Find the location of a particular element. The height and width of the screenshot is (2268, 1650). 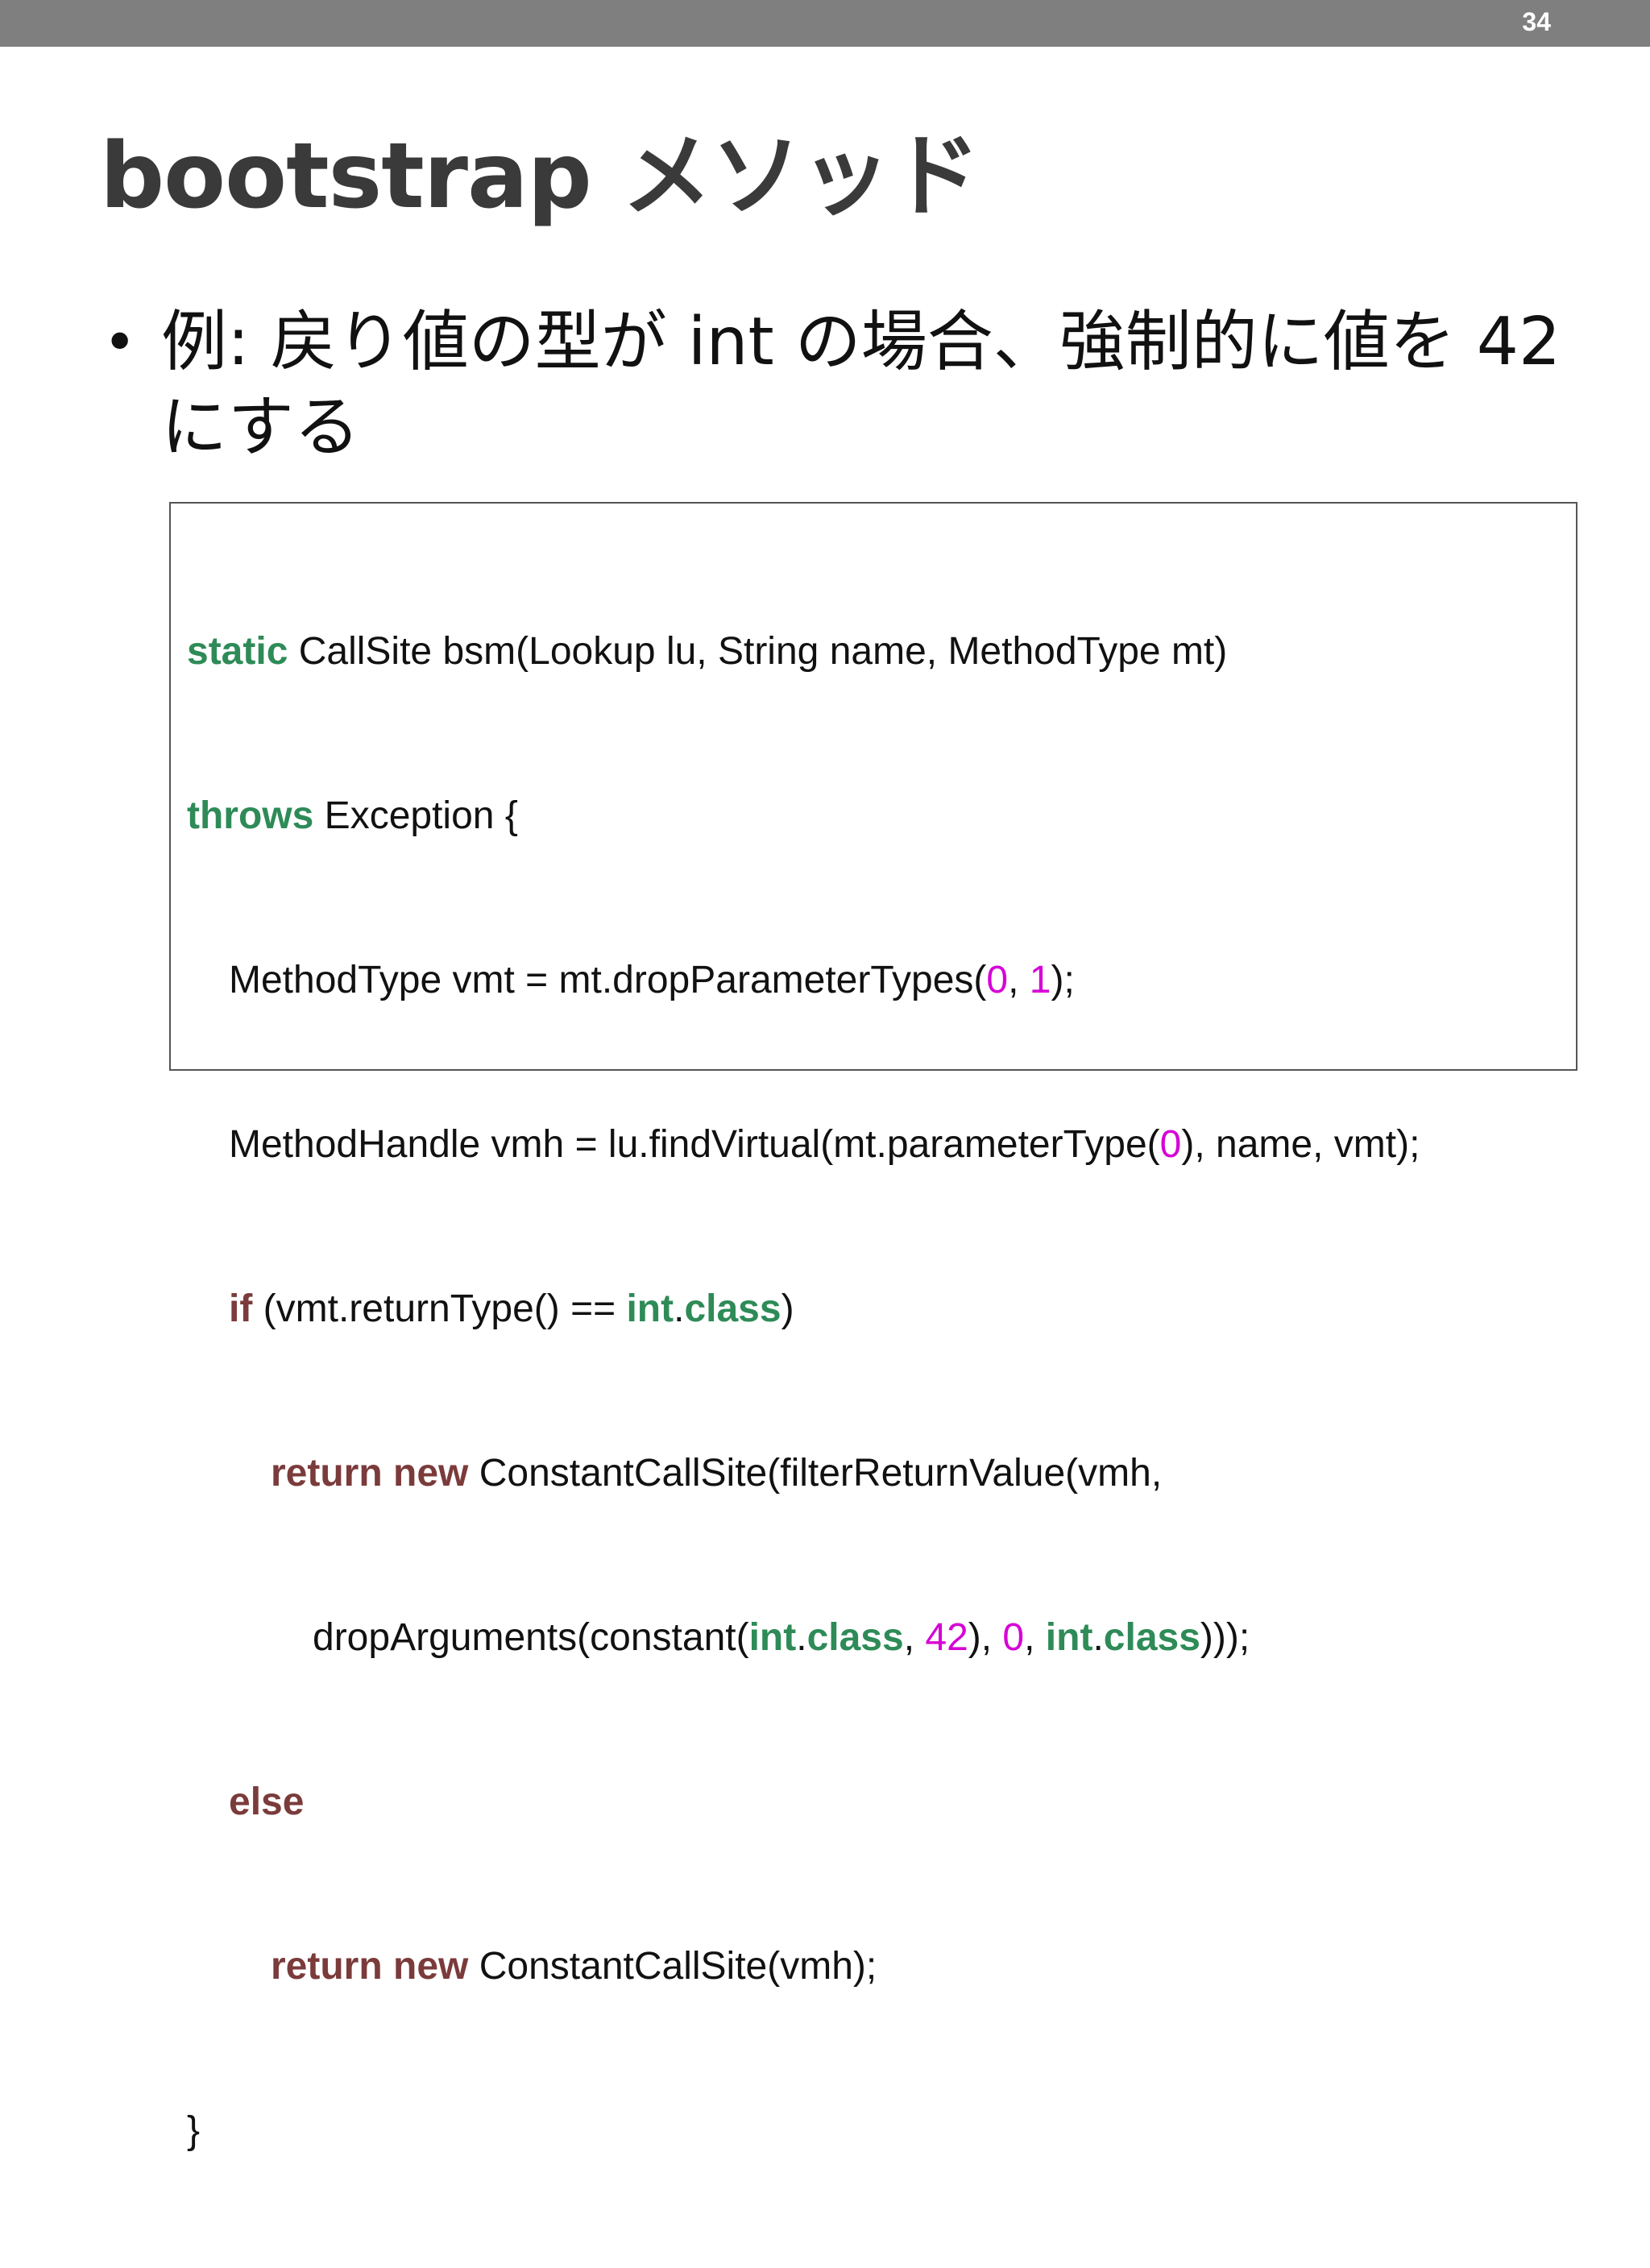

code-line-10: } is located at coordinates (803, 2131).